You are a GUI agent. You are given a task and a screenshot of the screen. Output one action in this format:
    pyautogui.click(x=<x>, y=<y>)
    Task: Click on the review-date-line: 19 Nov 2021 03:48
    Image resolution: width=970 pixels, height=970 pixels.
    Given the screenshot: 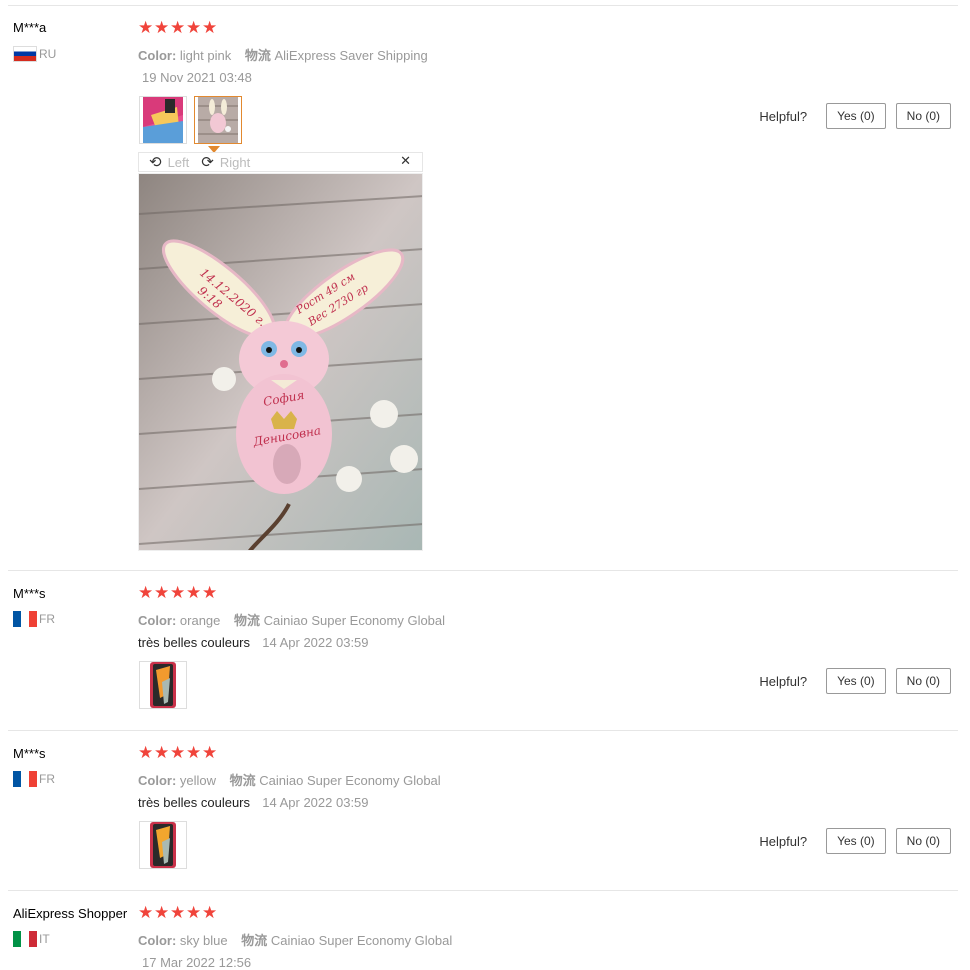 What is the action you would take?
    pyautogui.click(x=197, y=77)
    